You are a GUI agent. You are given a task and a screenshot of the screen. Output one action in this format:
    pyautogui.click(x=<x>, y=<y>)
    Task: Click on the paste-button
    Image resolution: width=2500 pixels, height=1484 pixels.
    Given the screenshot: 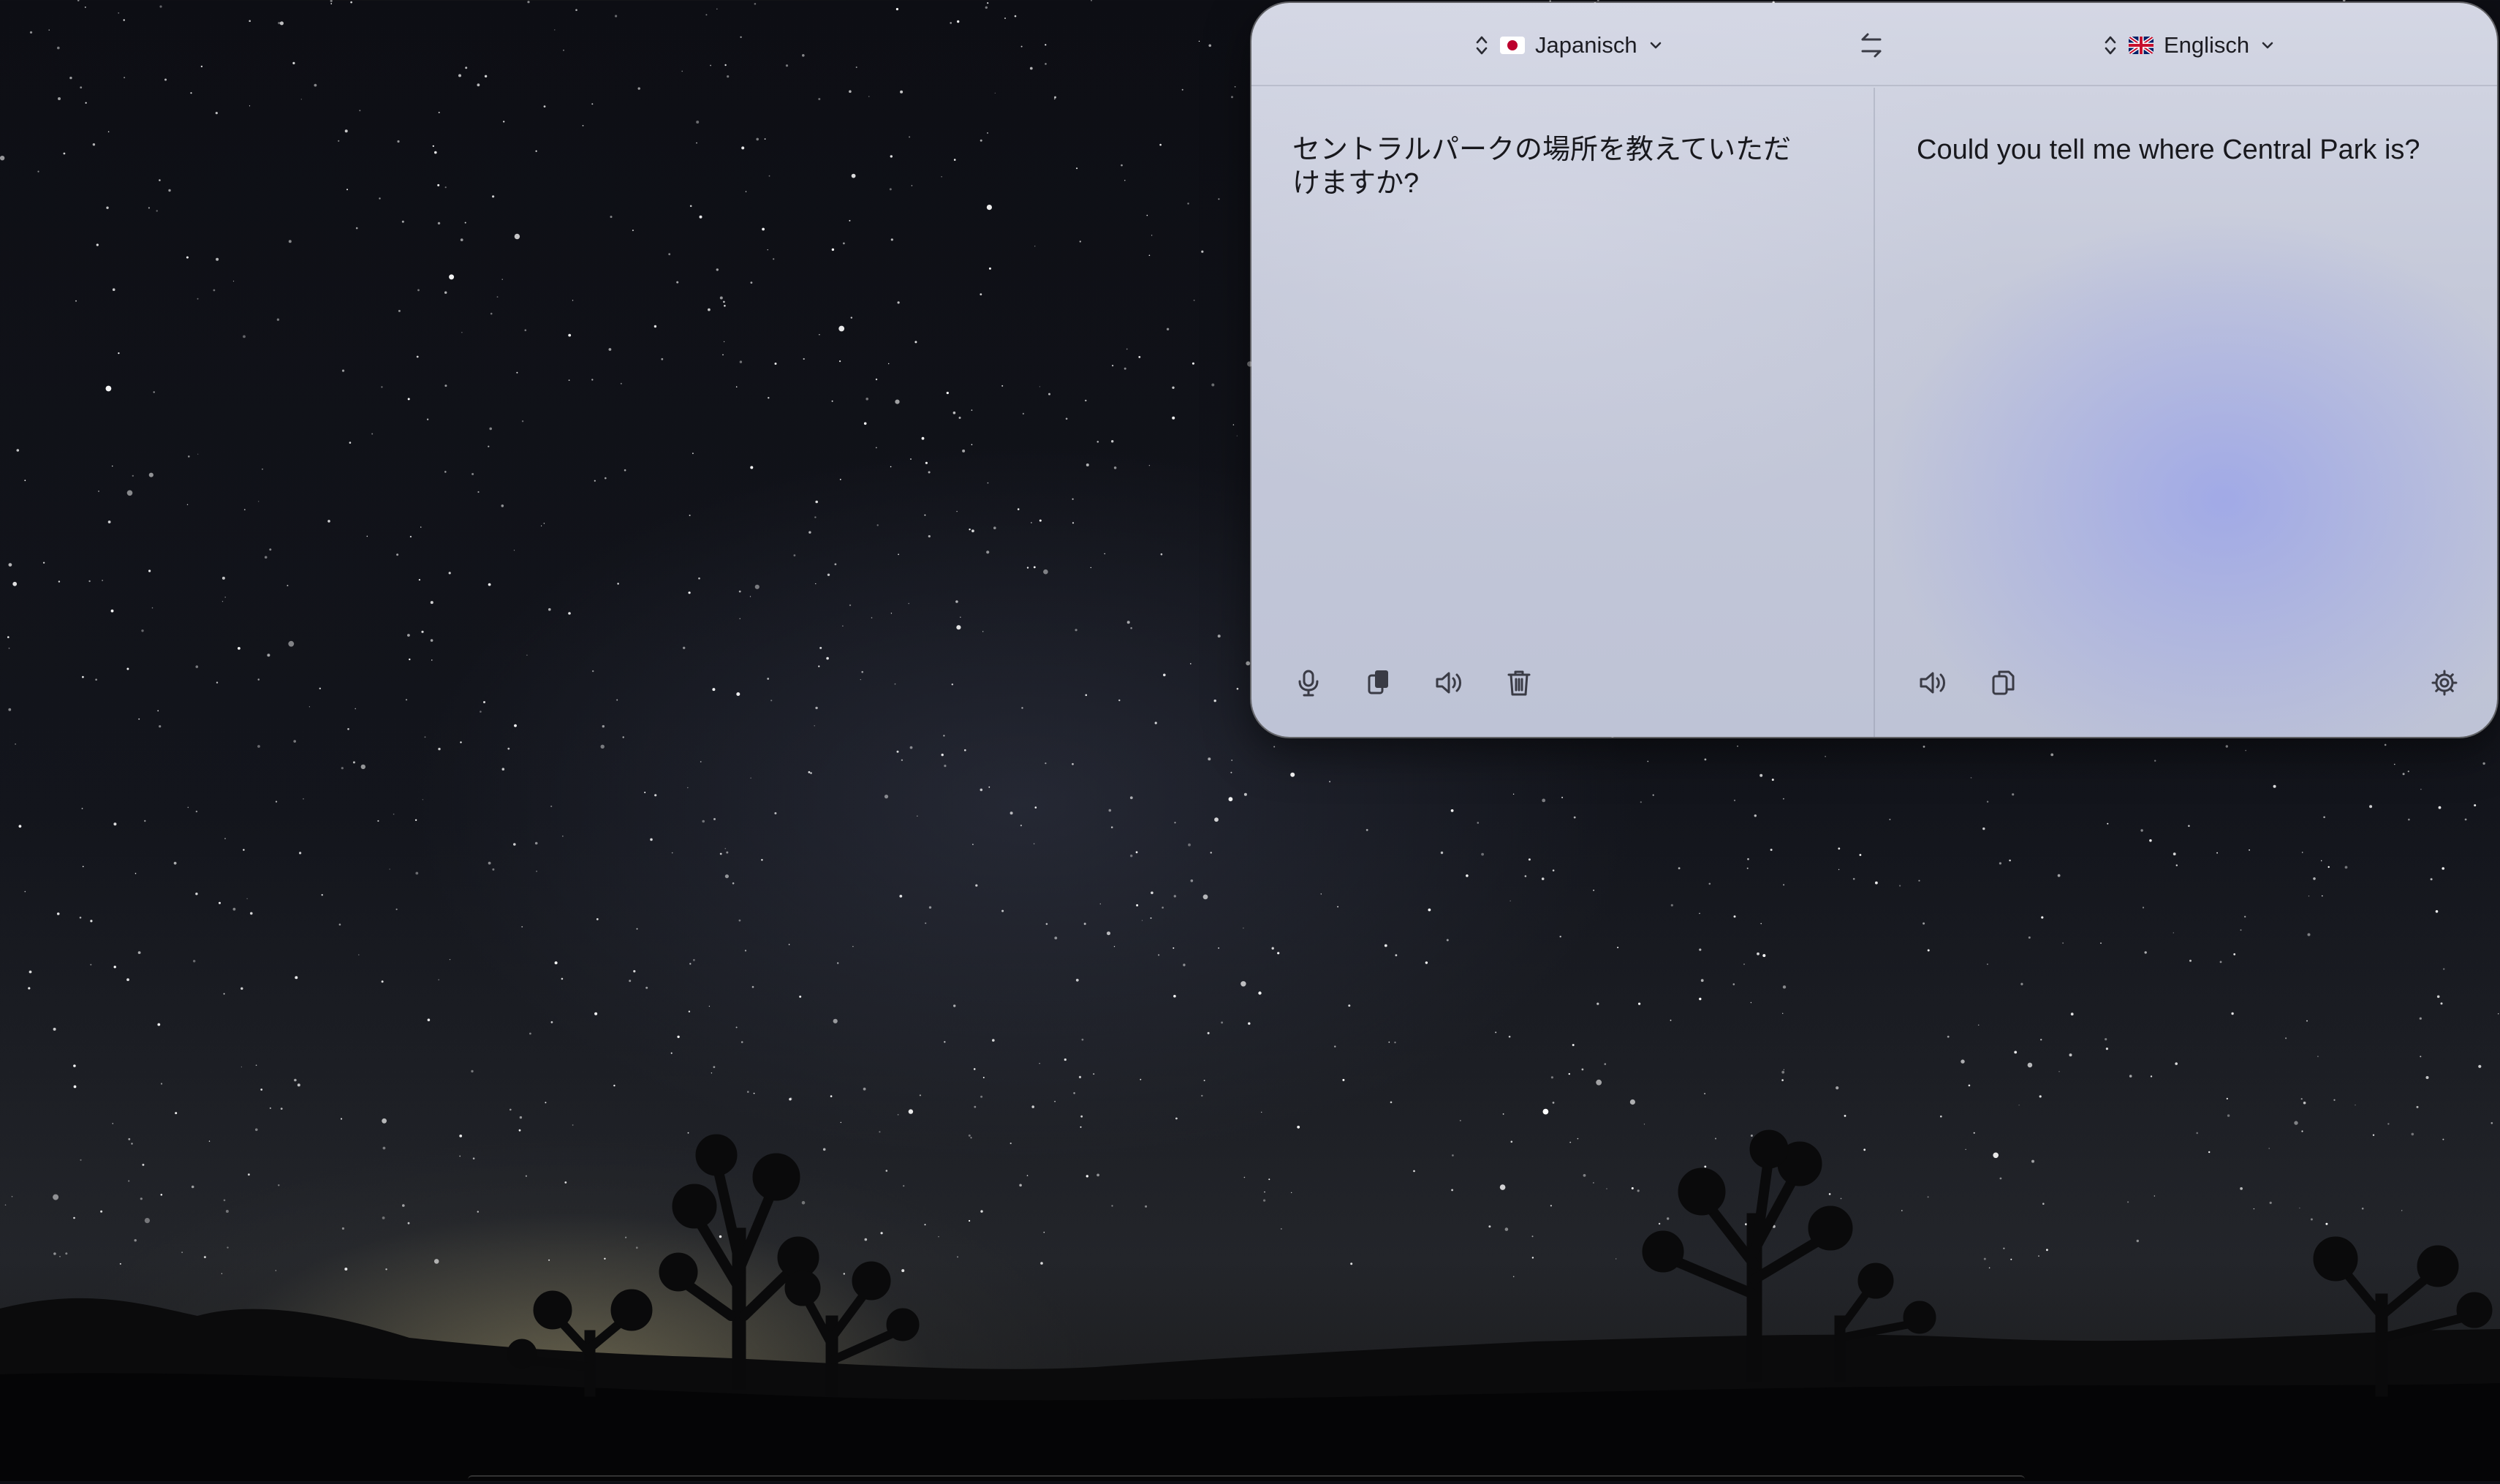 What is the action you would take?
    pyautogui.click(x=1379, y=682)
    